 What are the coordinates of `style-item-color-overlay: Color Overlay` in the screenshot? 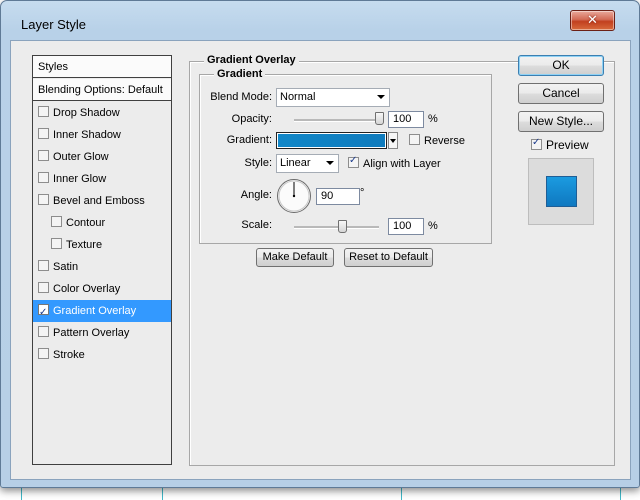 It's located at (102, 289).